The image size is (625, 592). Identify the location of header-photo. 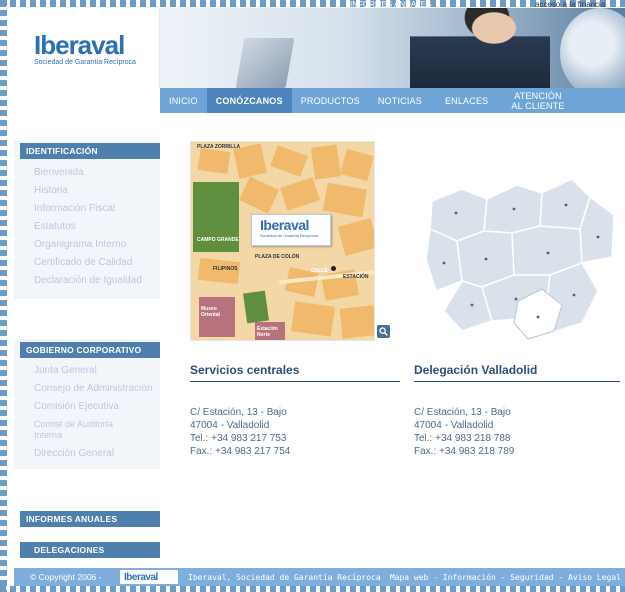
(392, 48).